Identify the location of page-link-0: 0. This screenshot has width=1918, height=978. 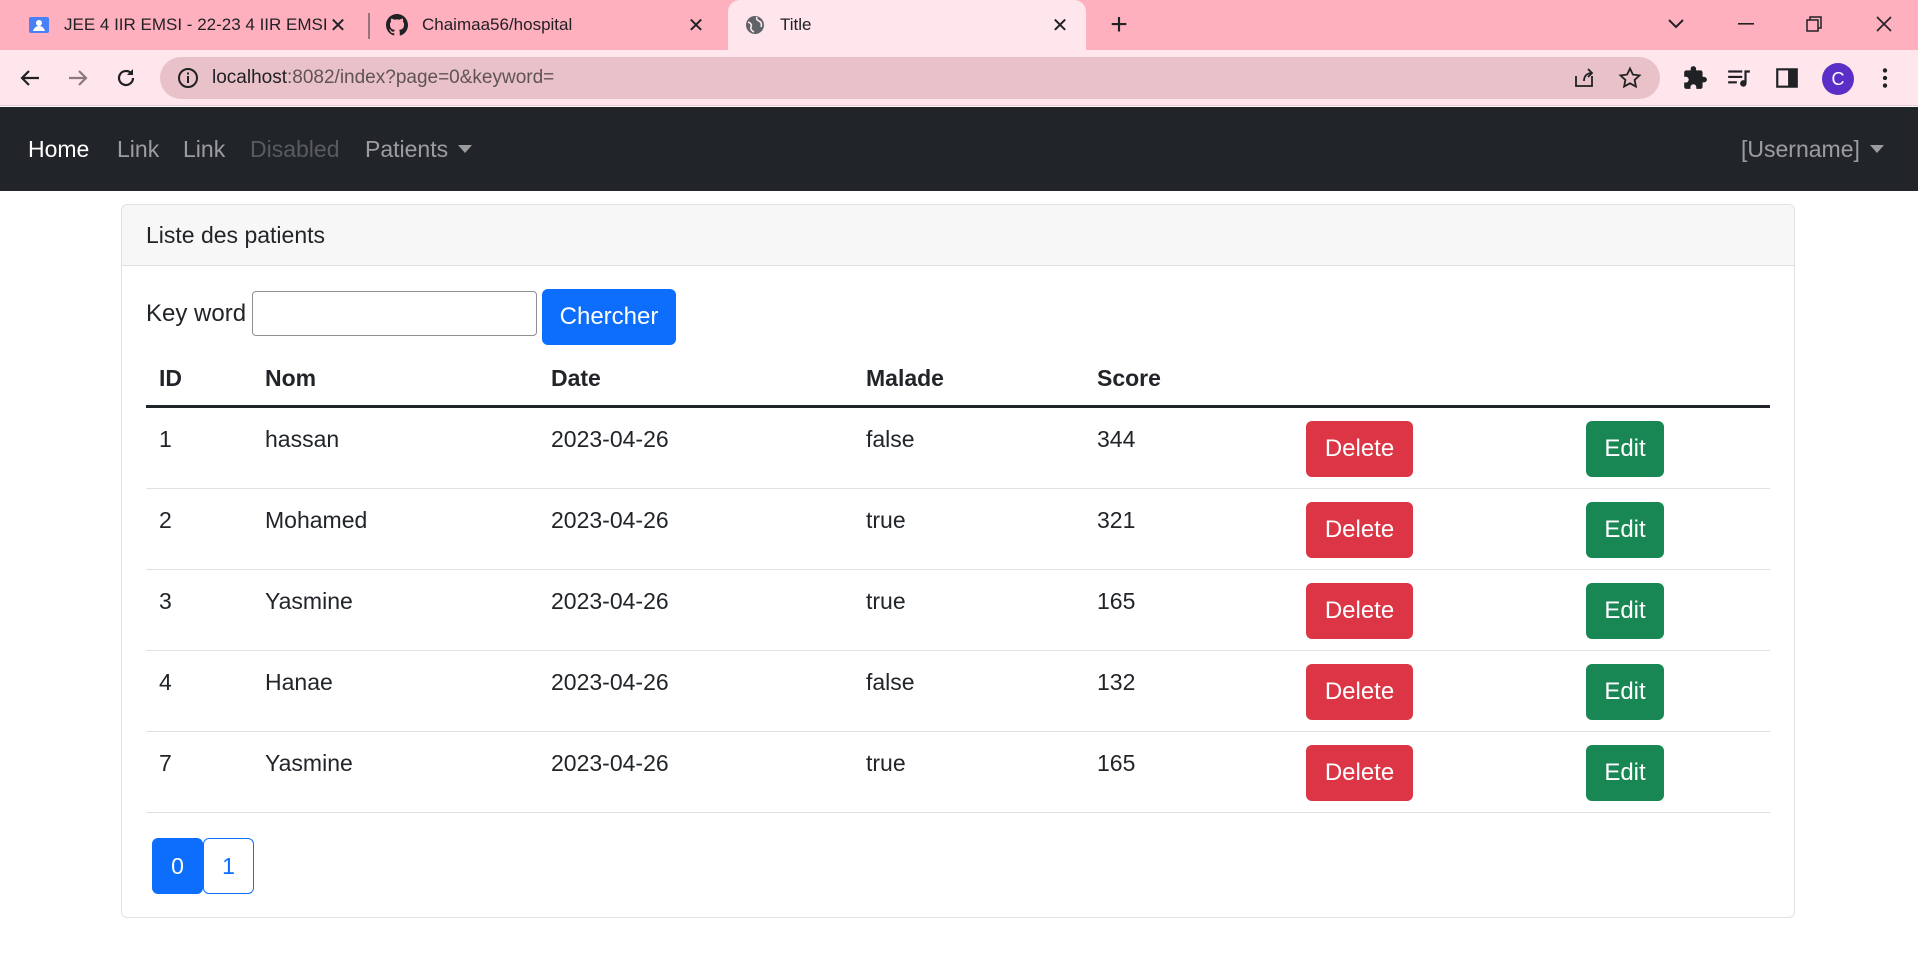
(177, 866).